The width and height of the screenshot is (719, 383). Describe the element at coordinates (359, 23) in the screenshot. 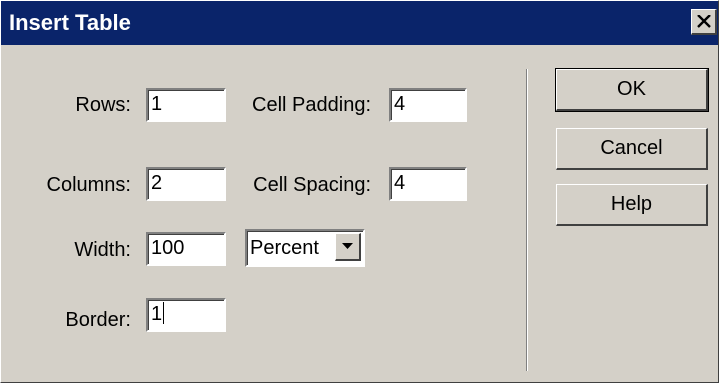

I see `title-bar: Insert Table` at that location.